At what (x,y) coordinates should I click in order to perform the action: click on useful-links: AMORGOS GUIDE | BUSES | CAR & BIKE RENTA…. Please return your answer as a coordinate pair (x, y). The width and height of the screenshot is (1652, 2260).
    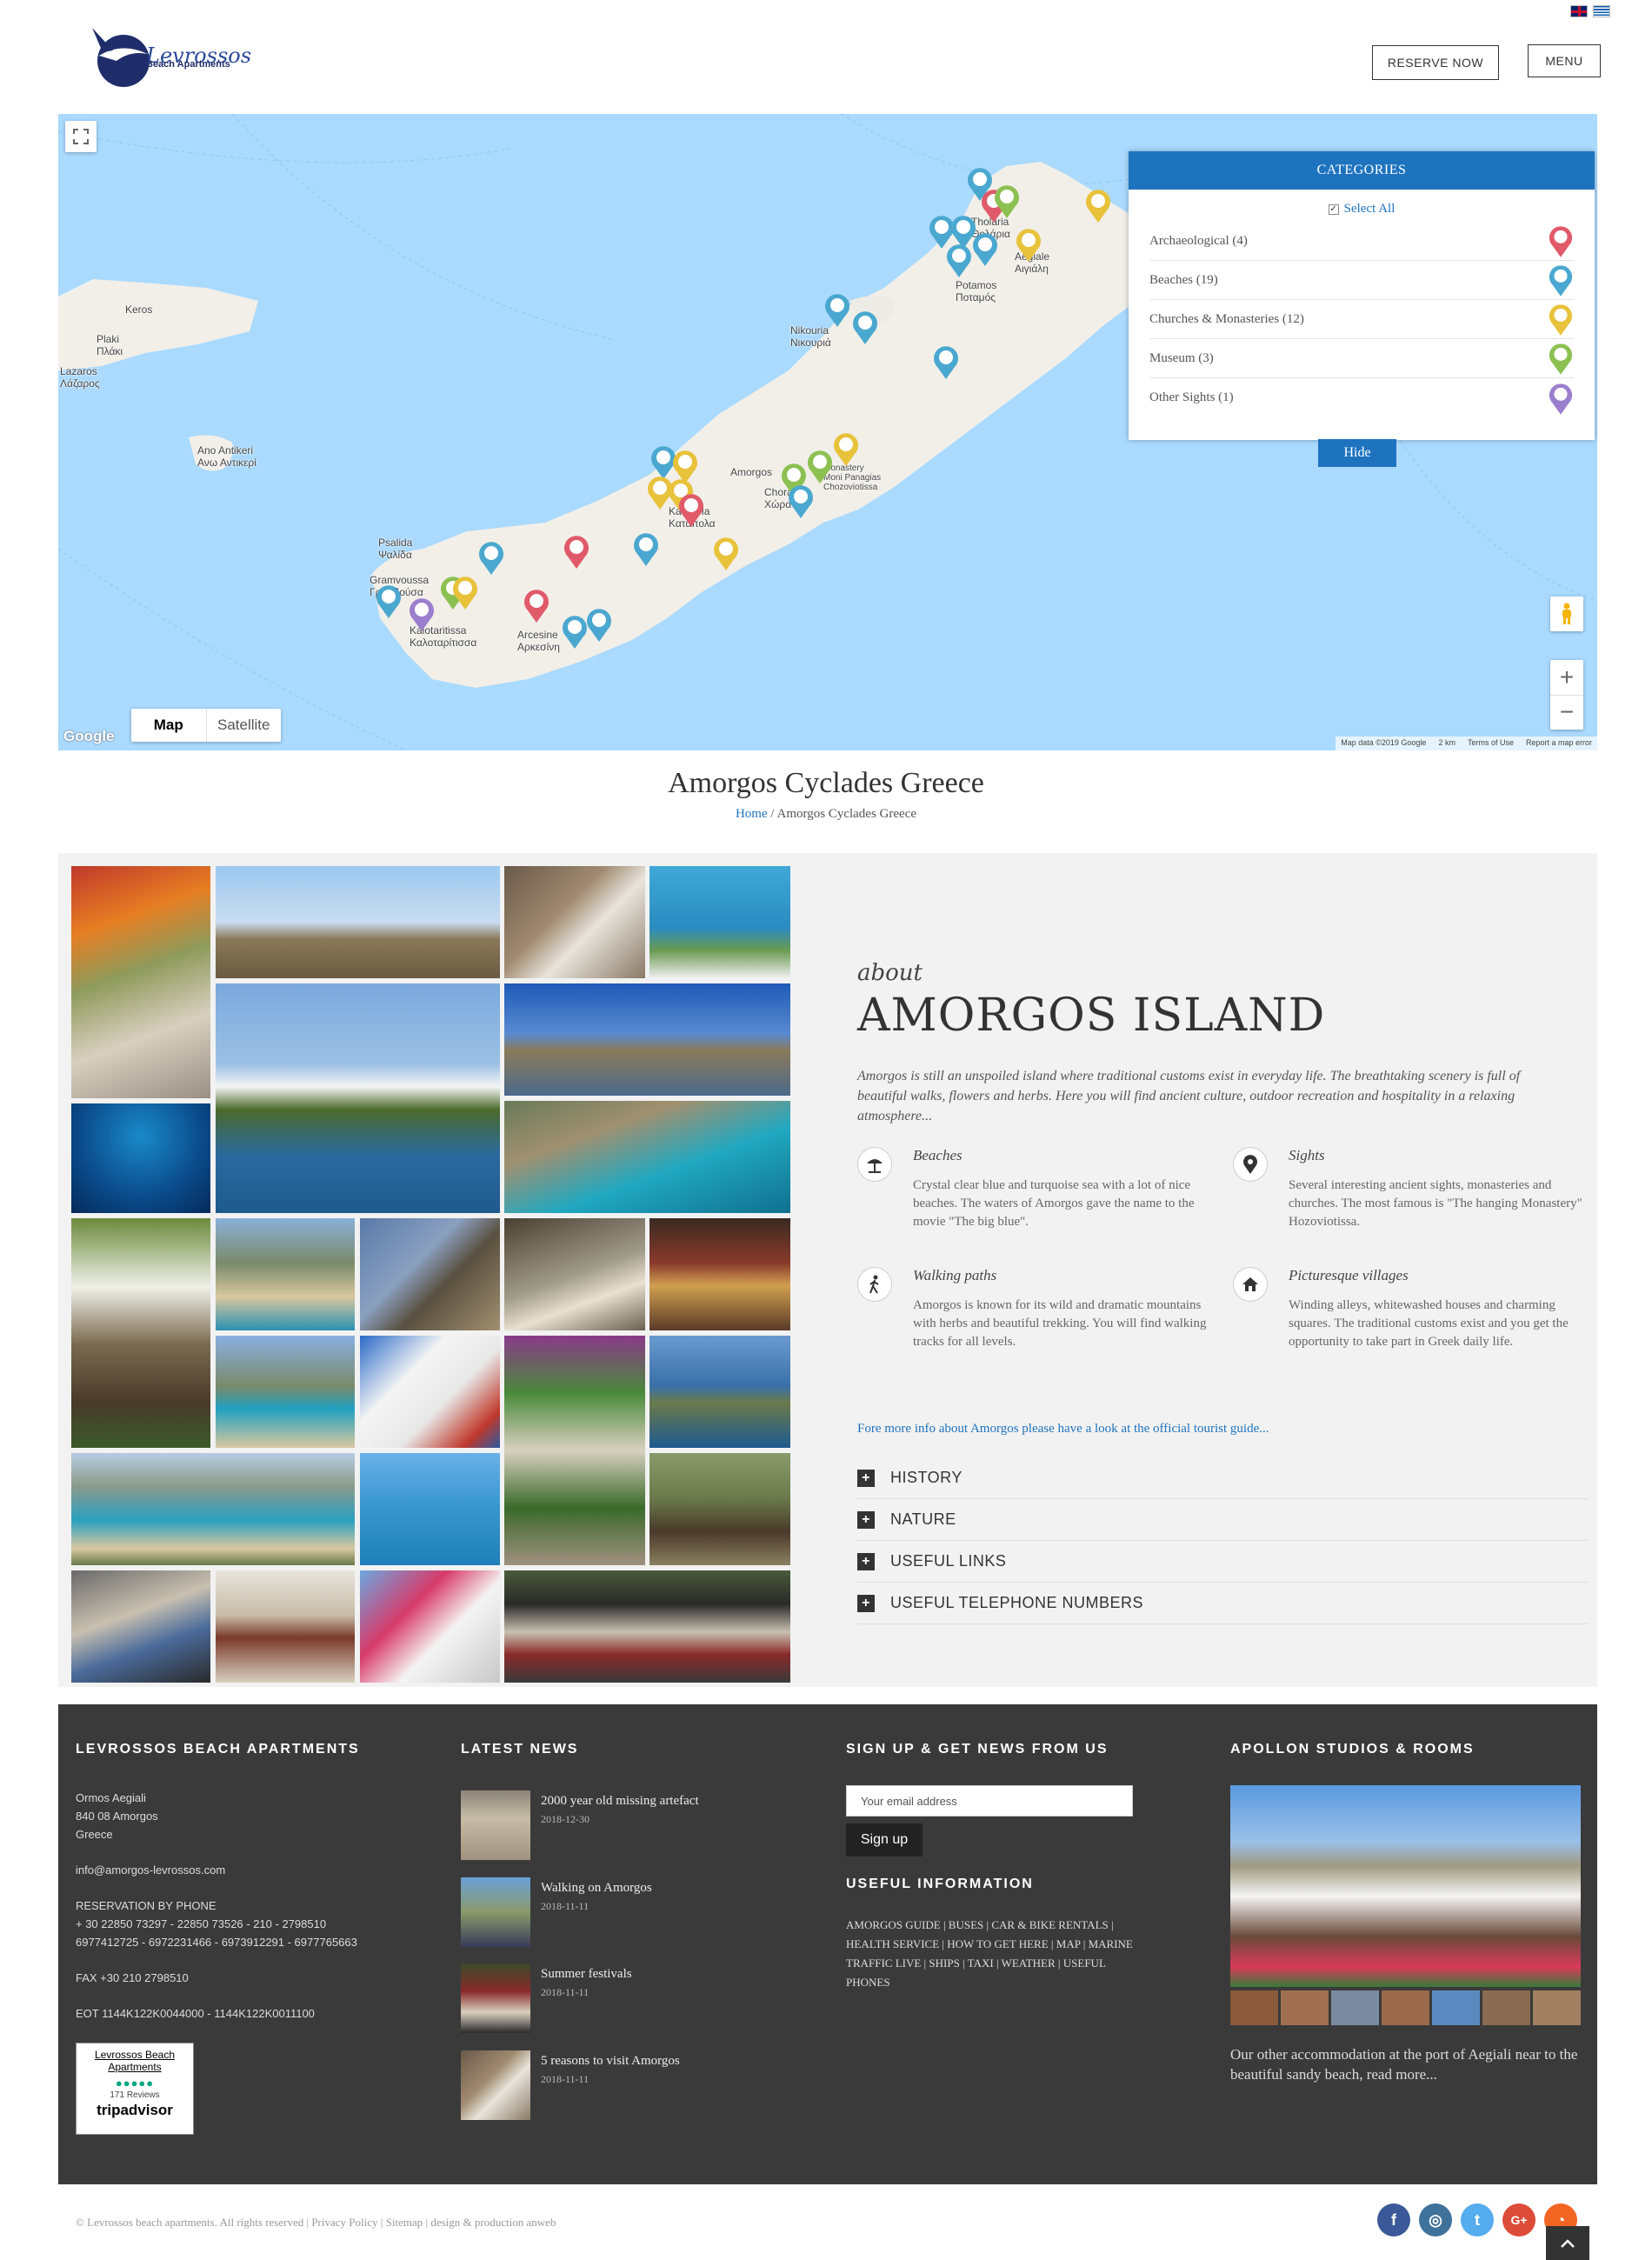
    Looking at the image, I should click on (994, 1954).